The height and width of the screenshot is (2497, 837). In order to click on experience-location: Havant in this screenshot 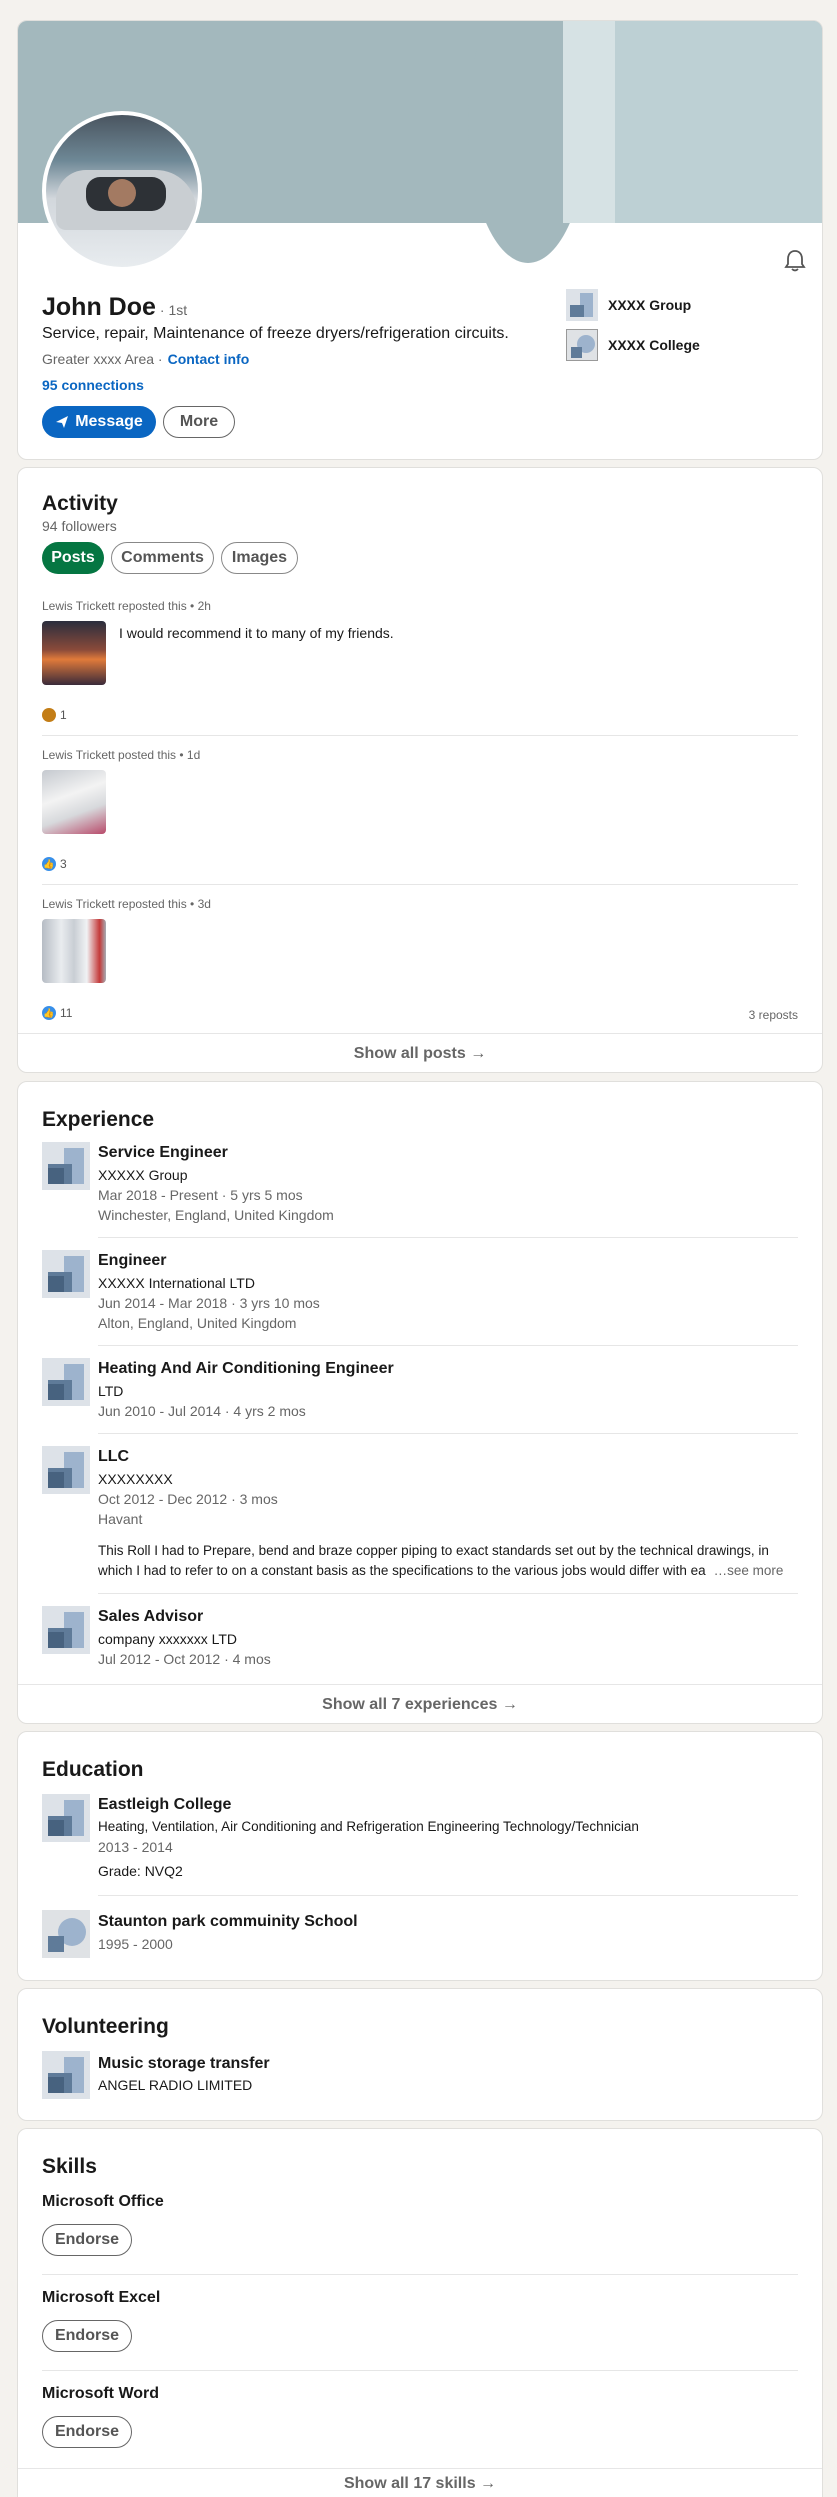, I will do `click(120, 1519)`.